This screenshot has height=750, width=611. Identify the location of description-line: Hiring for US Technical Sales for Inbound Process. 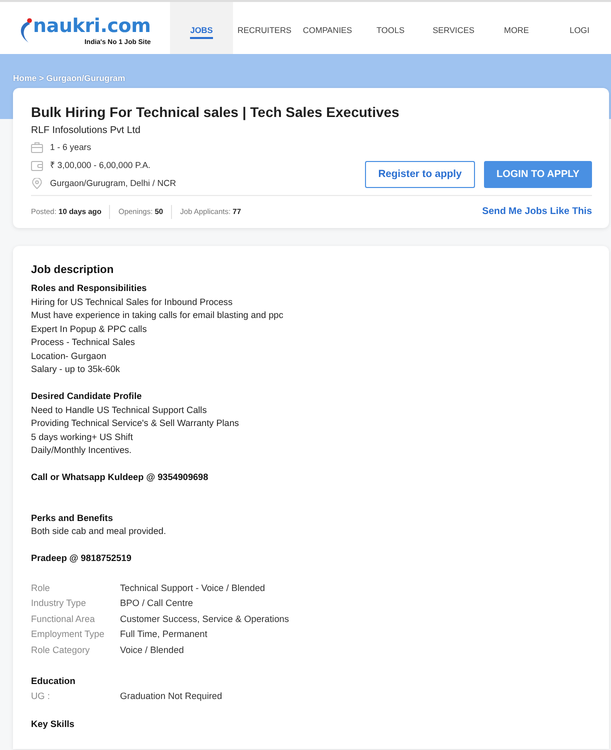
(132, 302).